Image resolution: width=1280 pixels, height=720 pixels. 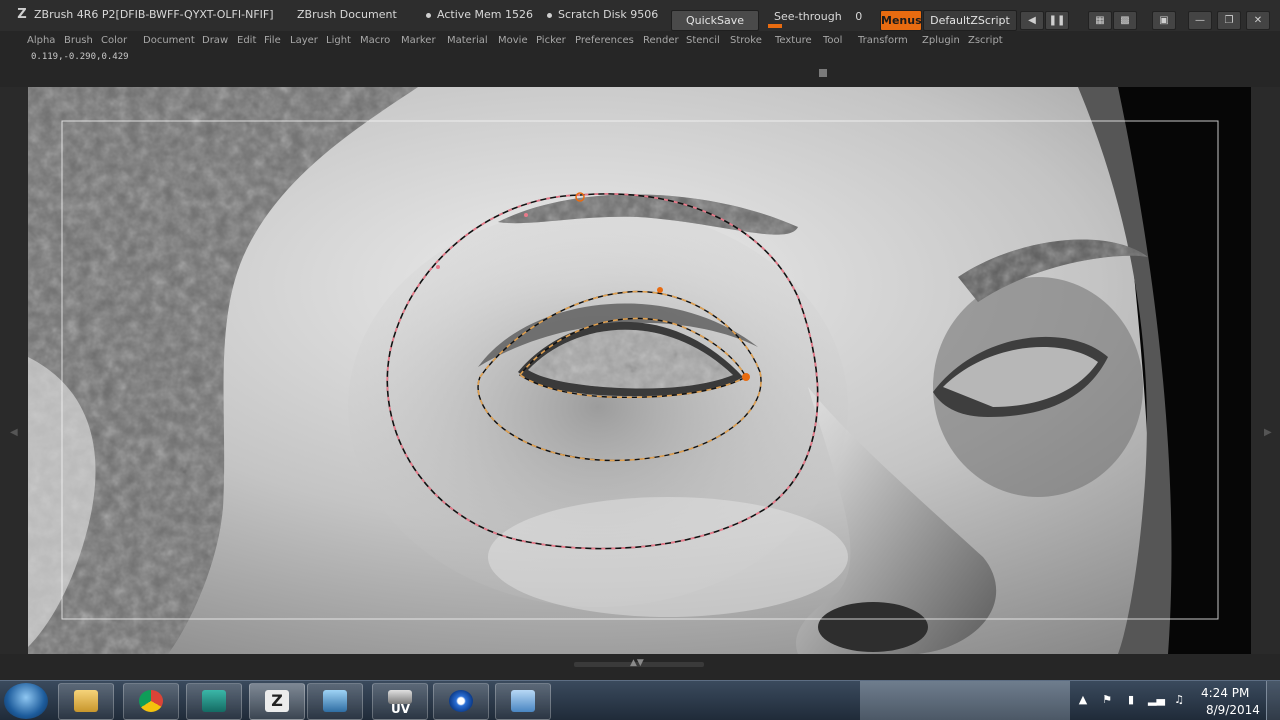 I want to click on taskbar-maya, so click(x=214, y=701).